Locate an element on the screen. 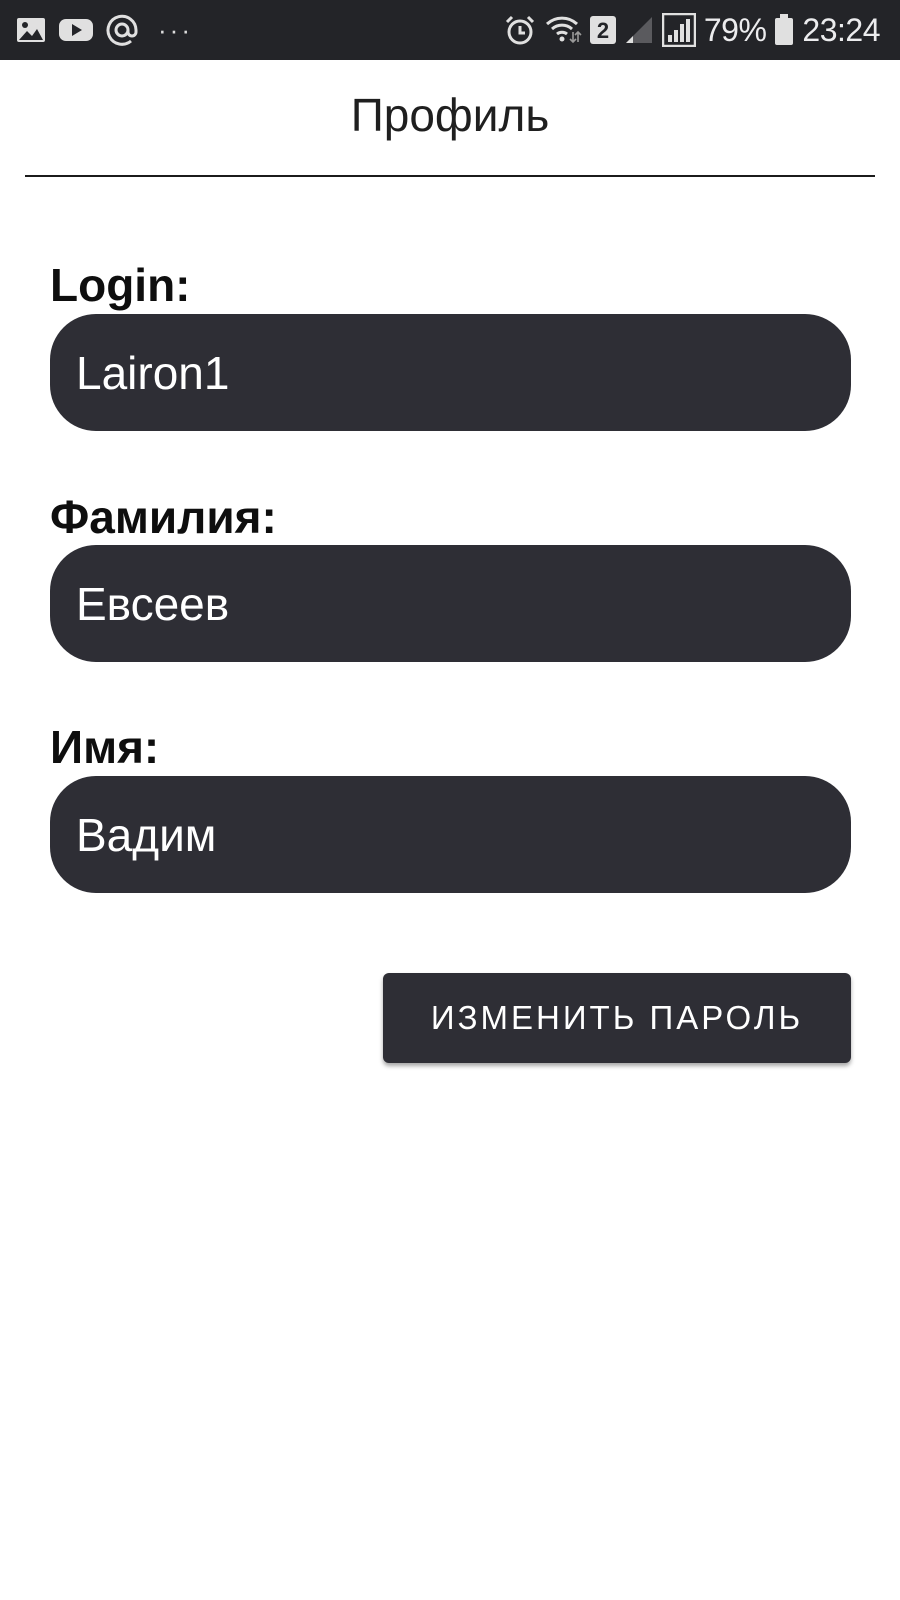 This screenshot has height=1600, width=900. more-notifications-indicator: ··· is located at coordinates (175, 29).